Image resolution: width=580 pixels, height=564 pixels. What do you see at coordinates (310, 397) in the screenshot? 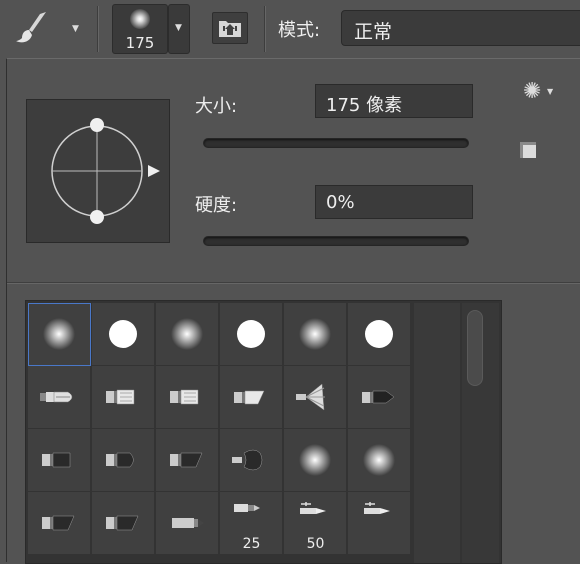
I see `brush-fan-icon` at bounding box center [310, 397].